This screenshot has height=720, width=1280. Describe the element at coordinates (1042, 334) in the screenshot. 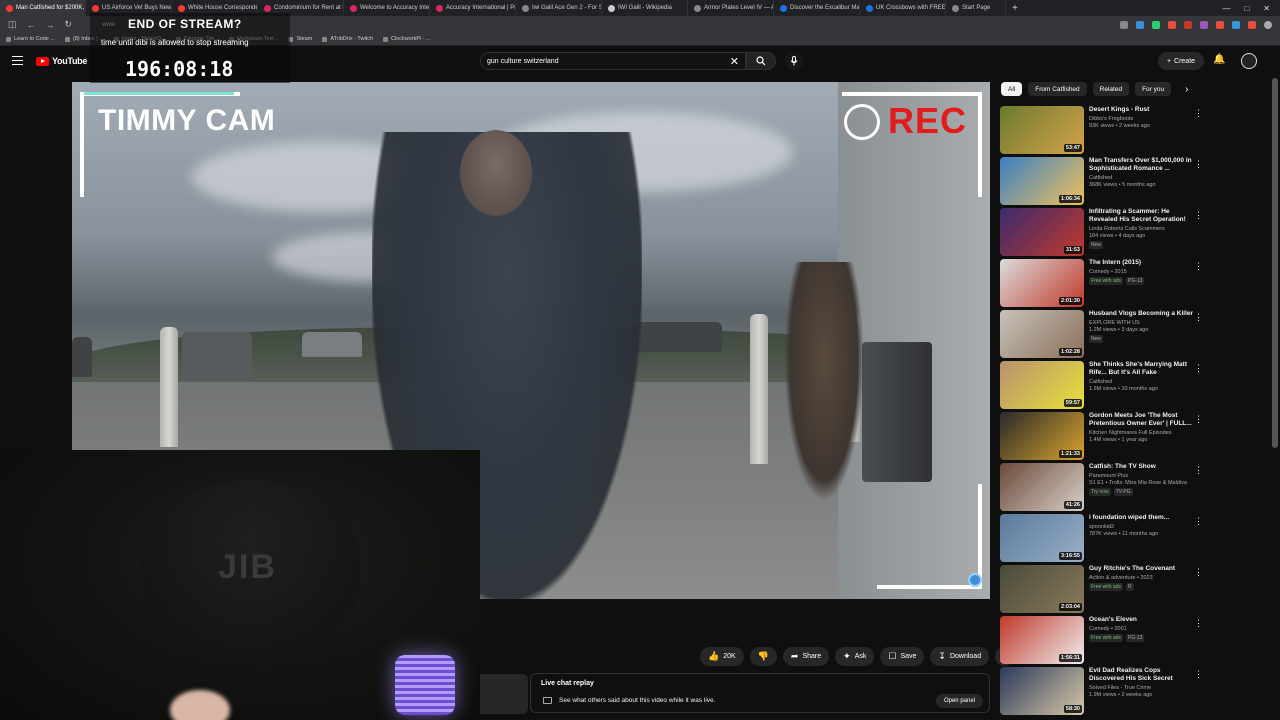

I see `recommendation-thumbnail: 1:02:28` at that location.